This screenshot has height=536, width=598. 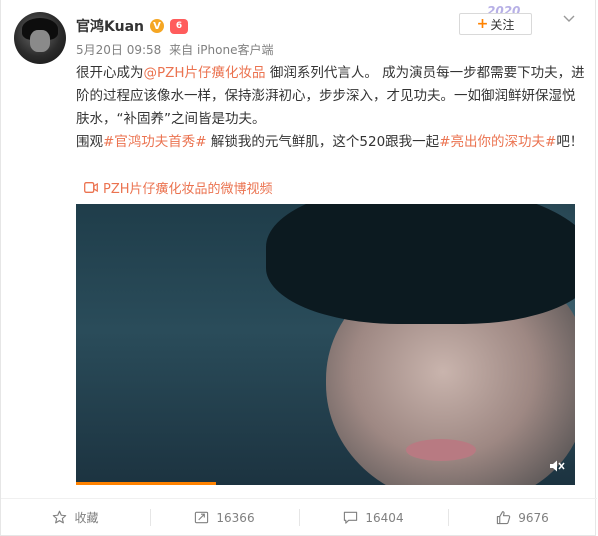 What do you see at coordinates (155, 142) in the screenshot?
I see `hashtag-link-1: #官鸿功夫首秀#` at bounding box center [155, 142].